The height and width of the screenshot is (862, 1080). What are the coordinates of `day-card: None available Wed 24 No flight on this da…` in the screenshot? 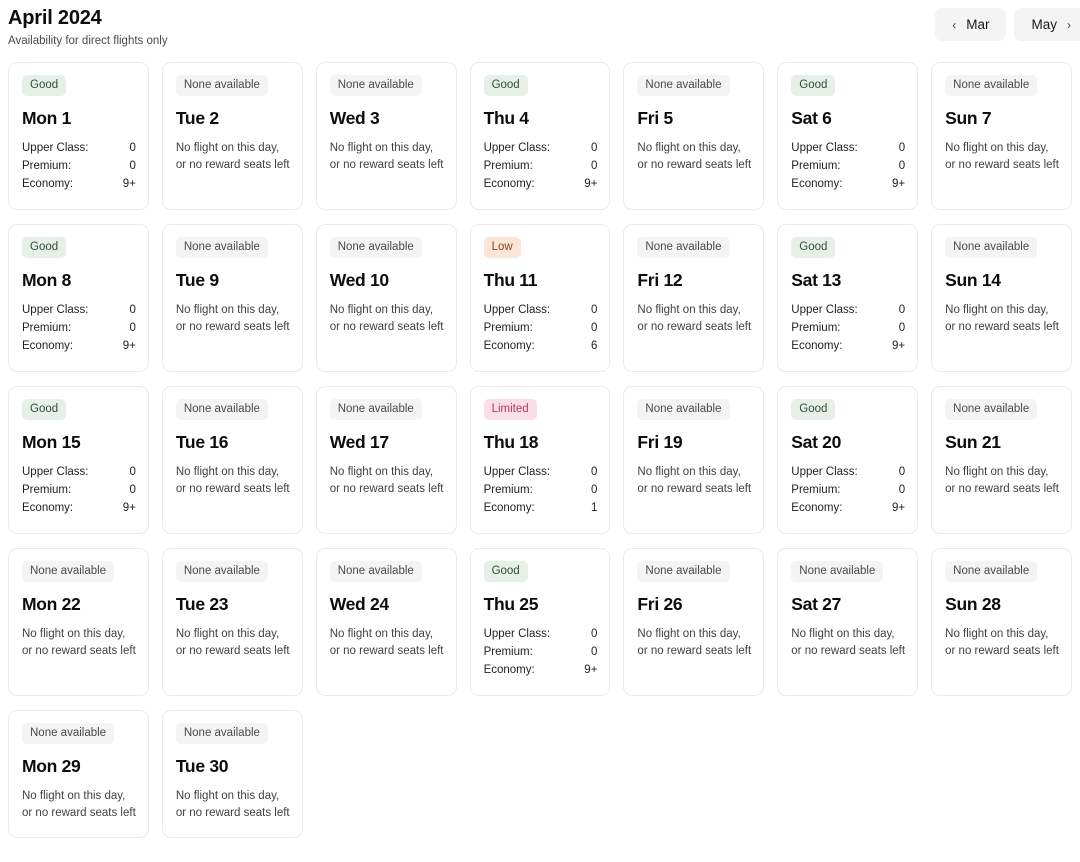 It's located at (386, 622).